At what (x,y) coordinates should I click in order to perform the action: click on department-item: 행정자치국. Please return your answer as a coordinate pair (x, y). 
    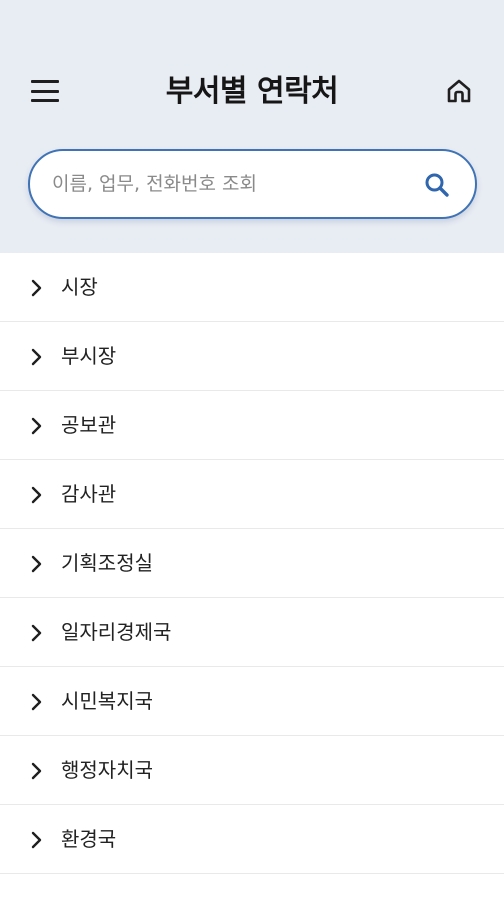
    Looking at the image, I should click on (252, 770).